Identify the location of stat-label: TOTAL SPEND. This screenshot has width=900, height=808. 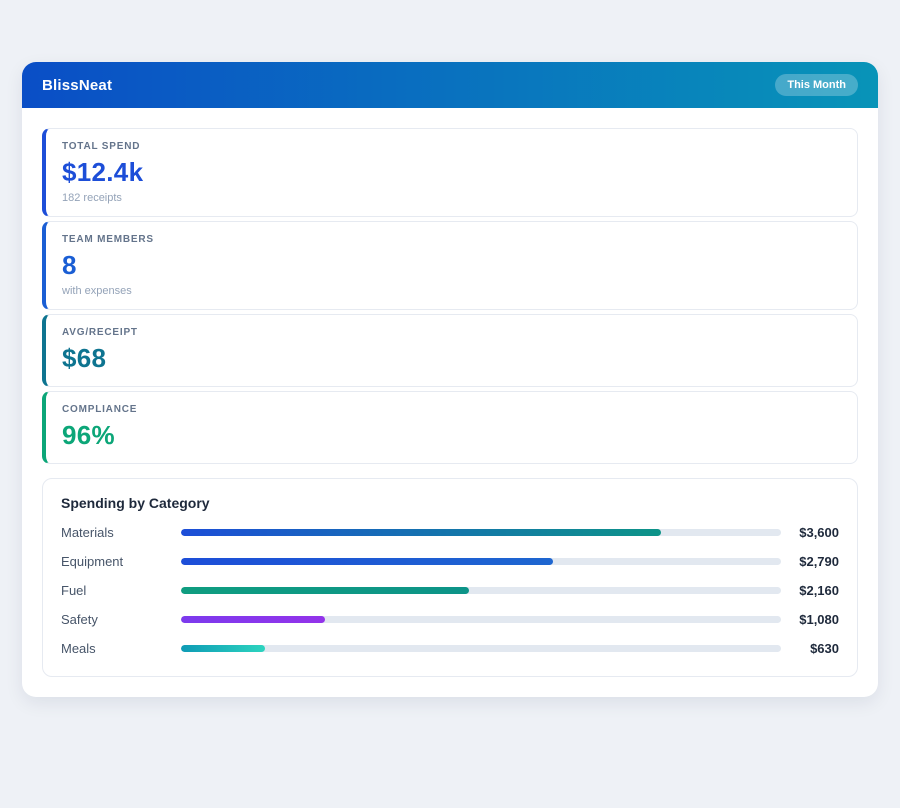
(101, 146).